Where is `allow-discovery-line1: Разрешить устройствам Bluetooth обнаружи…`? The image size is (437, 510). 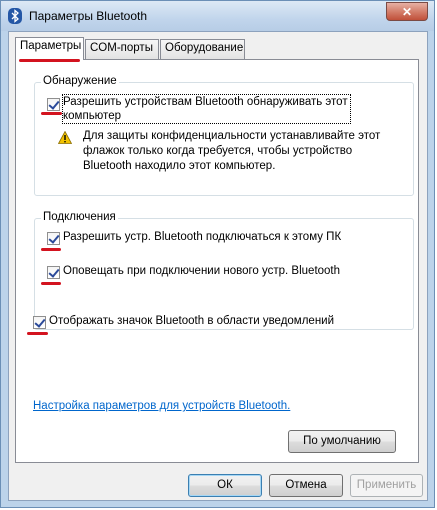
allow-discovery-line1: Разрешить устройствам Bluetooth обнаружи… is located at coordinates (205, 102).